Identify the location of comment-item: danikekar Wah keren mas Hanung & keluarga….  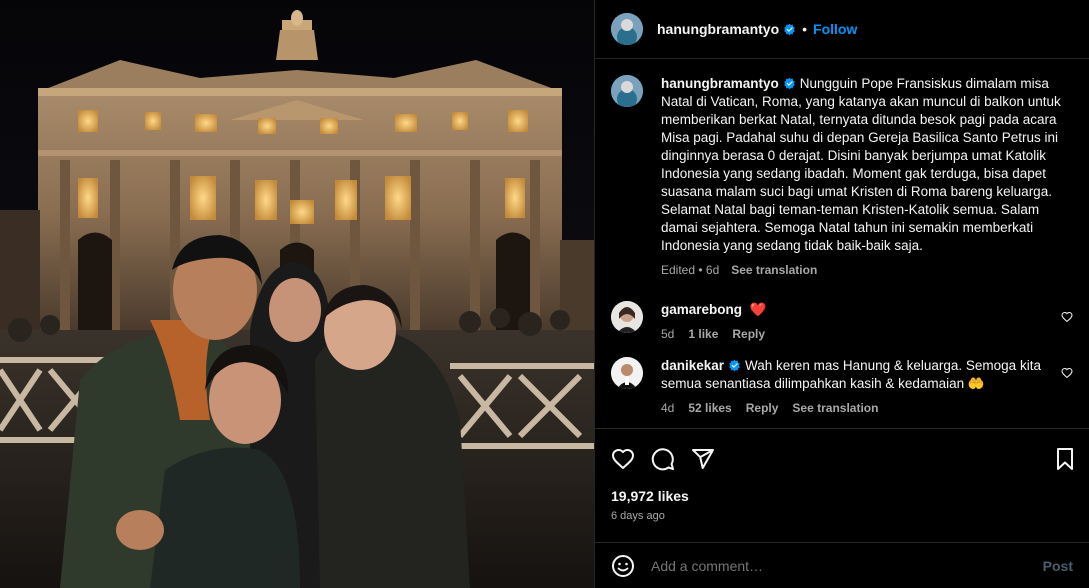
(842, 386).